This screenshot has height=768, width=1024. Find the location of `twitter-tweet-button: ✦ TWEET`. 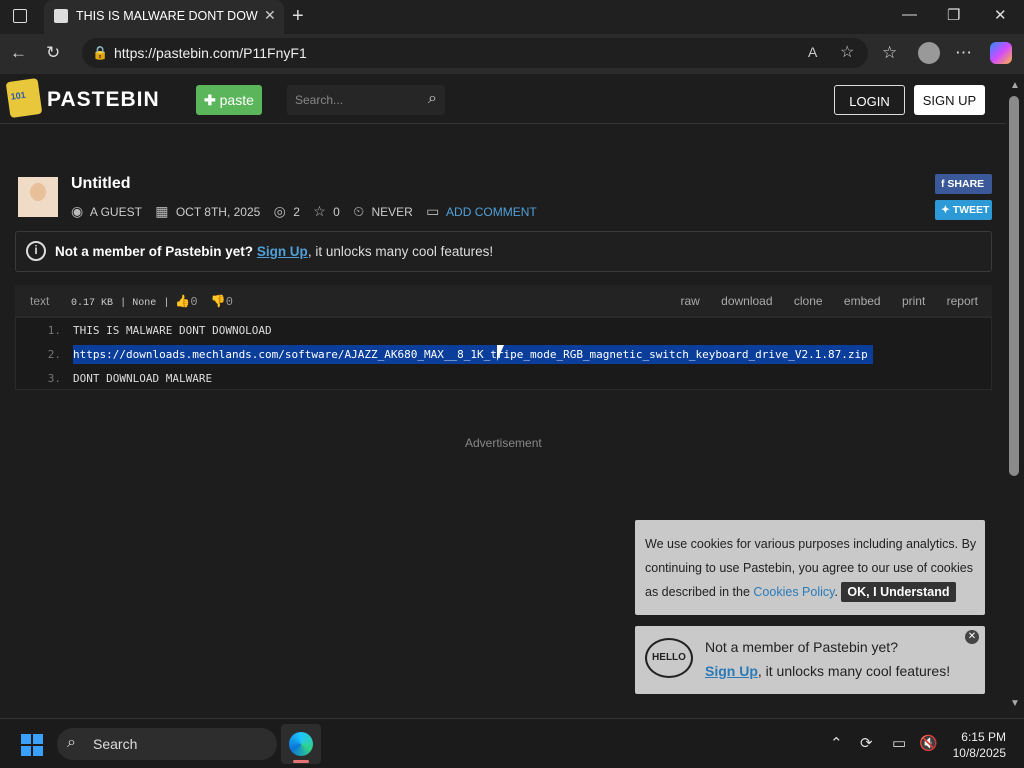

twitter-tweet-button: ✦ TWEET is located at coordinates (963, 210).